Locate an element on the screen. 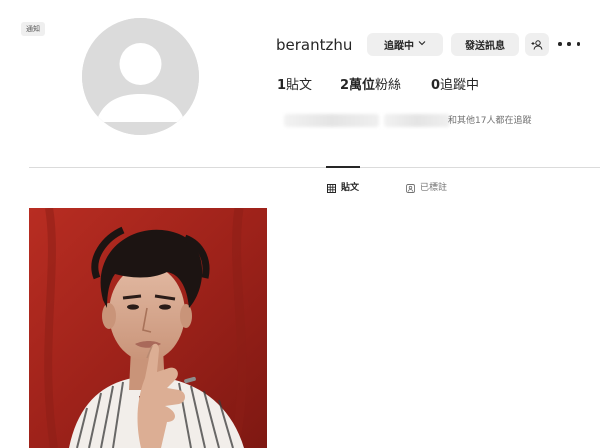  default-avatar-icon is located at coordinates (140, 76).